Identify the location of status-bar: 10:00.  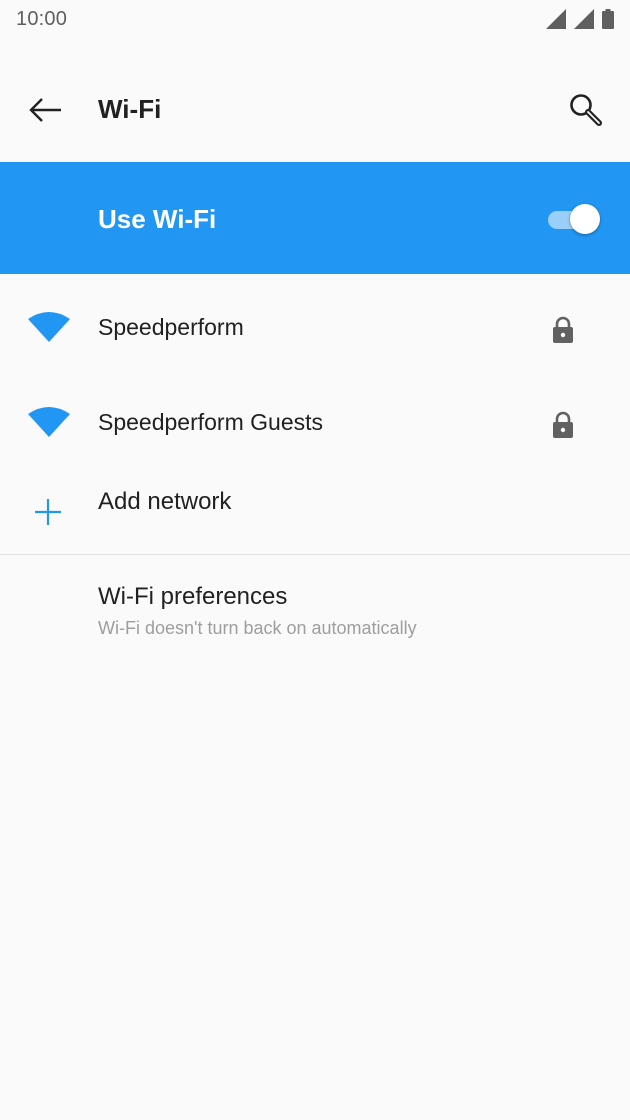
(315, 20).